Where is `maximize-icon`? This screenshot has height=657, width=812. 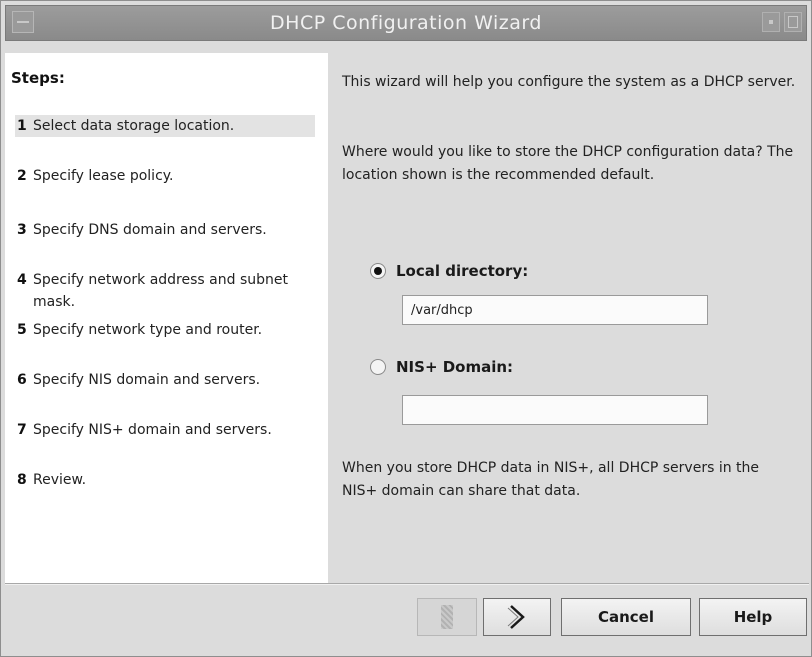 maximize-icon is located at coordinates (793, 22).